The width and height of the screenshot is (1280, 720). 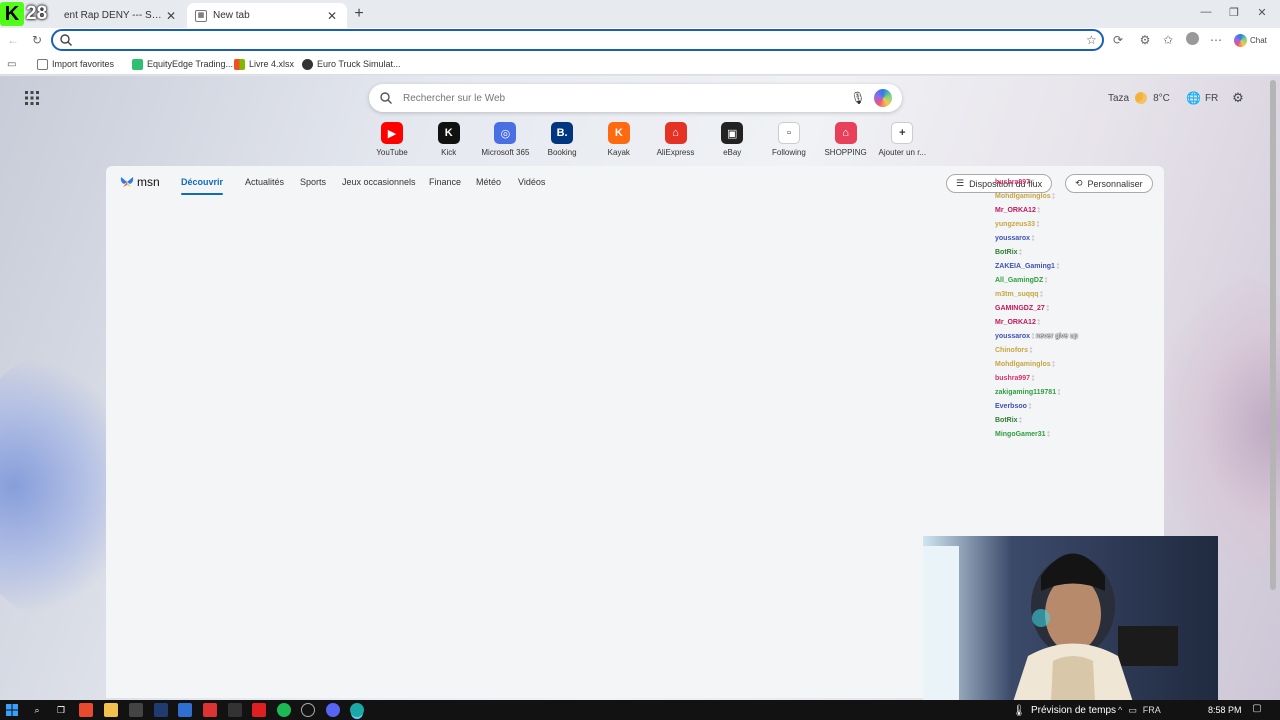 I want to click on chat-message: BotRix :, so click(x=1137, y=253).